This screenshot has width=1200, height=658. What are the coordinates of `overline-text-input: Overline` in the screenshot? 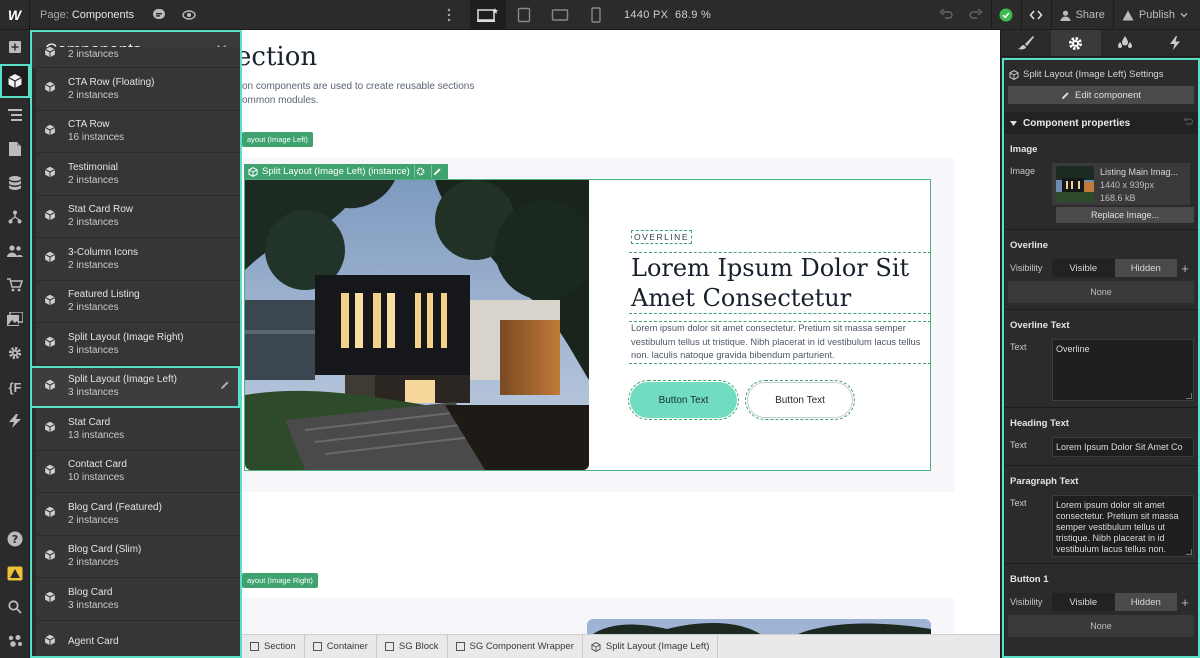 It's located at (1123, 370).